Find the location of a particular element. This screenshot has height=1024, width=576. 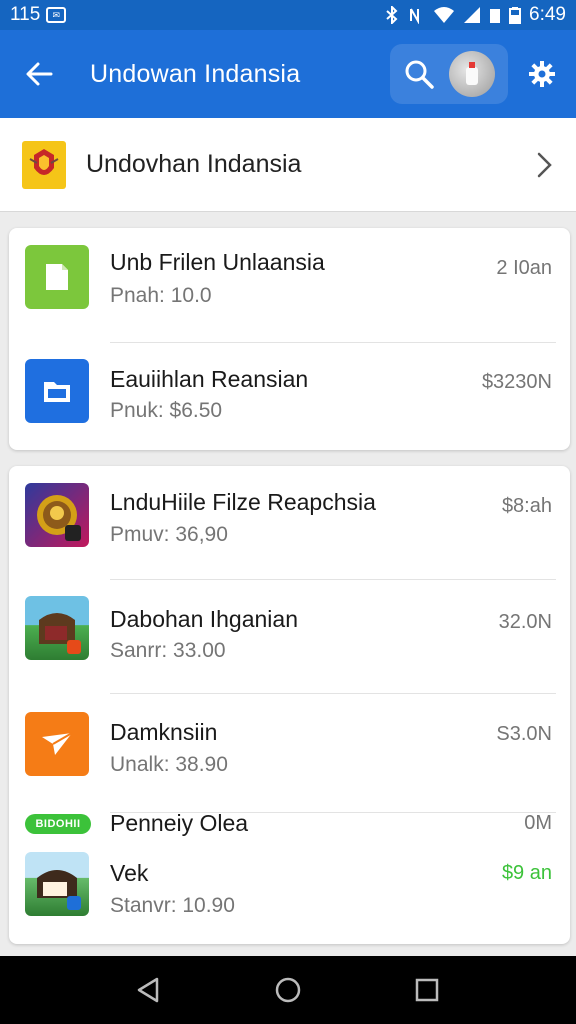

list-item: Dabohan Ihganian Sanrr: 33.00 32.0N is located at coordinates (289, 634).